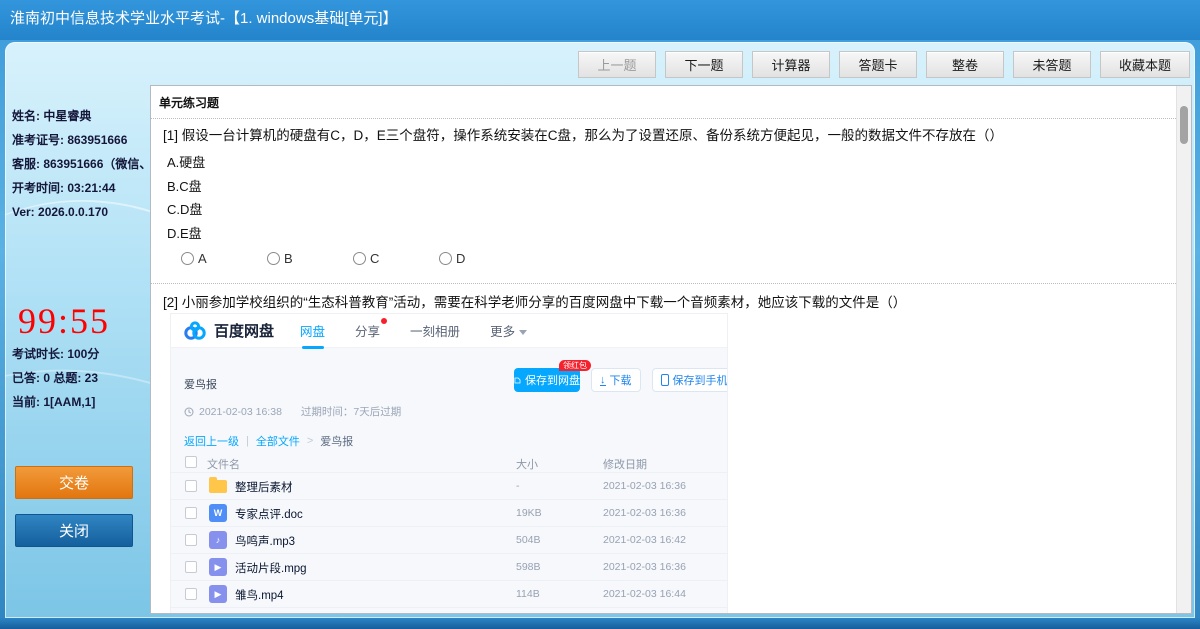 The height and width of the screenshot is (629, 1200). I want to click on file-name: 整理后素材, so click(264, 488).